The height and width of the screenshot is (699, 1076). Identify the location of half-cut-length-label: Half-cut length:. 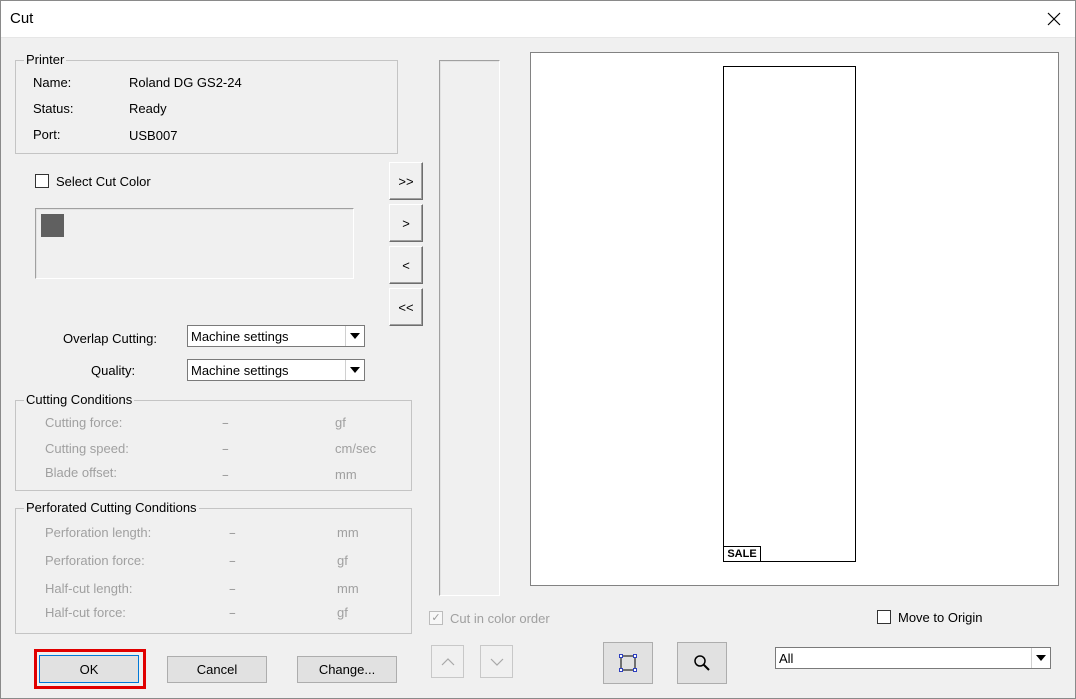
(89, 588).